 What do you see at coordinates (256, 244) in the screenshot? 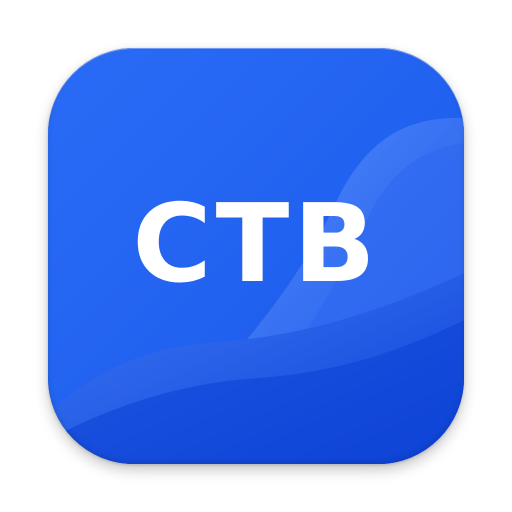
I see `app-icon-label: CTB` at bounding box center [256, 244].